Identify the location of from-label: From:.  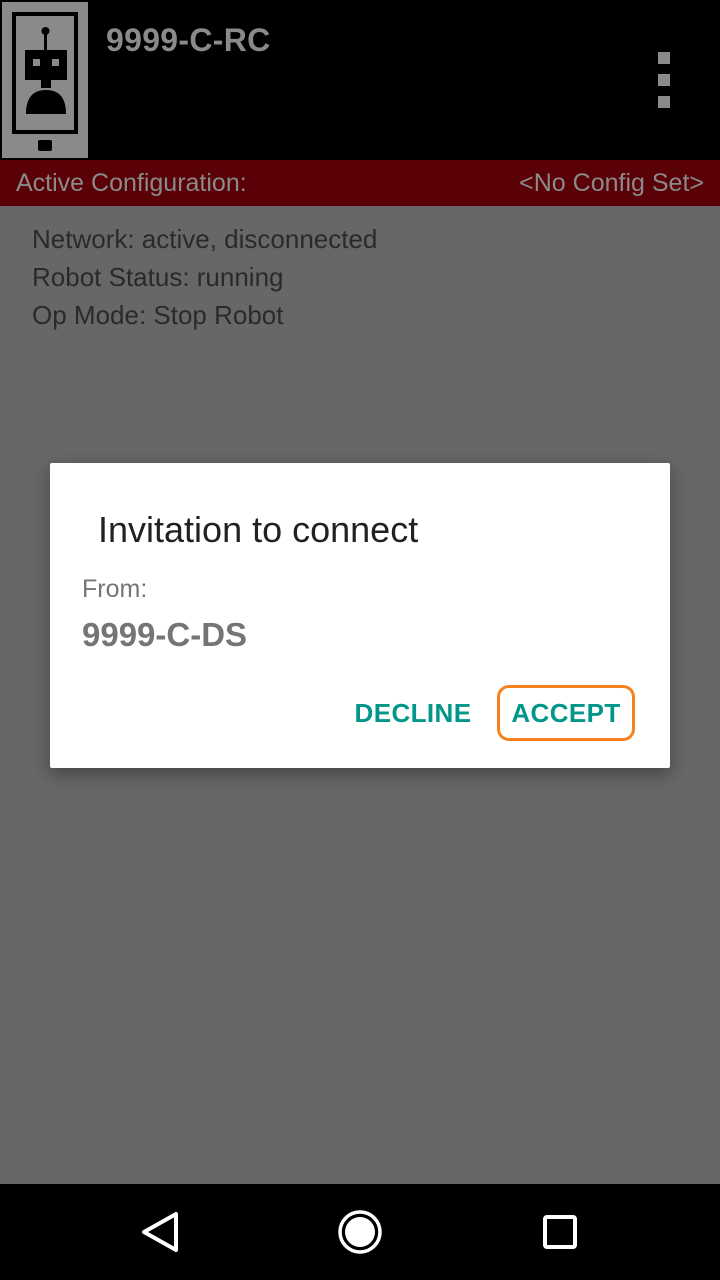
(115, 589).